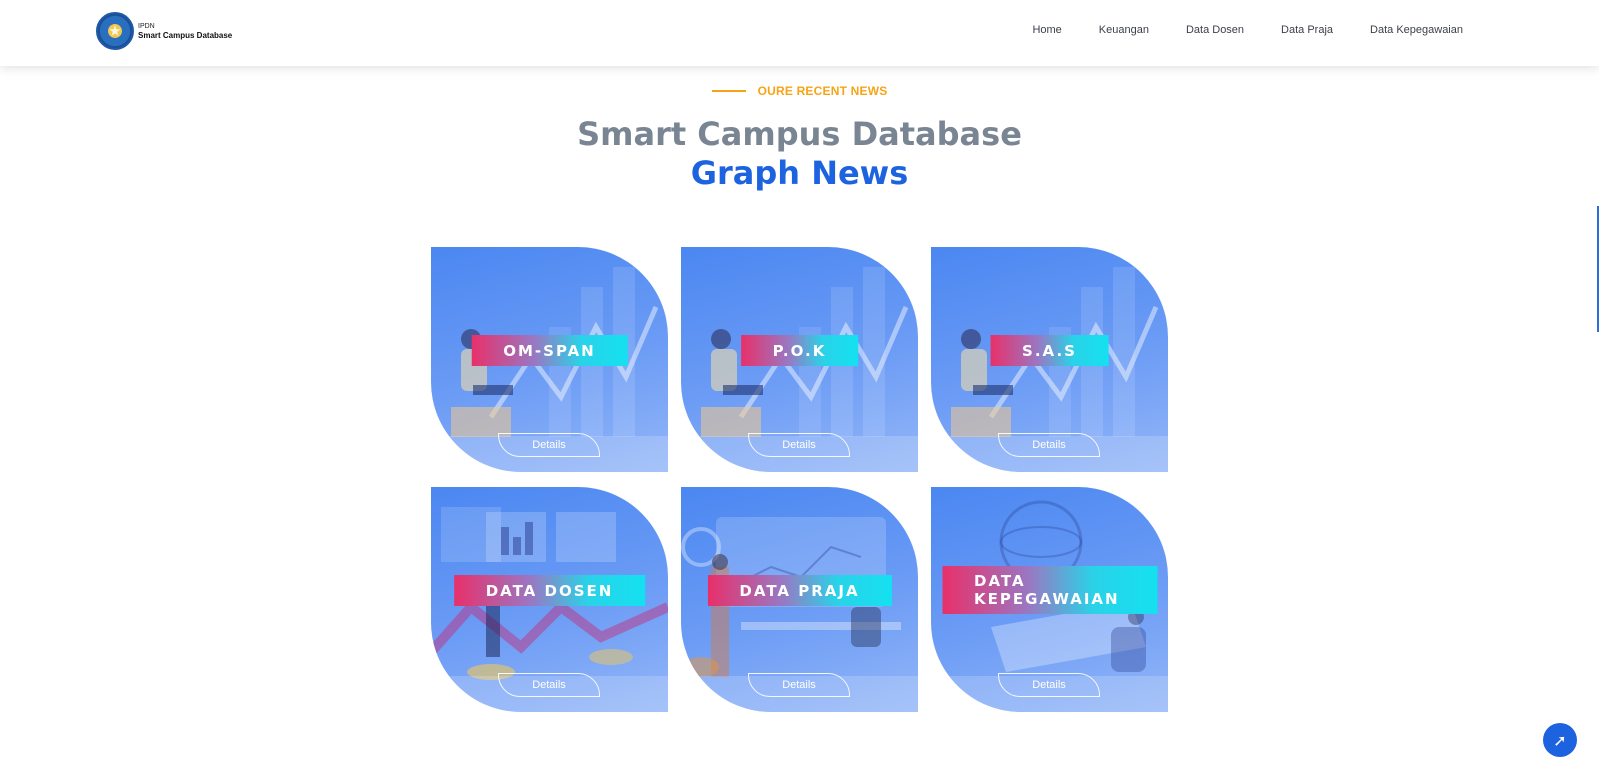 The image size is (1599, 768). Describe the element at coordinates (549, 590) in the screenshot. I see `card-label: DATA DOSEN` at that location.